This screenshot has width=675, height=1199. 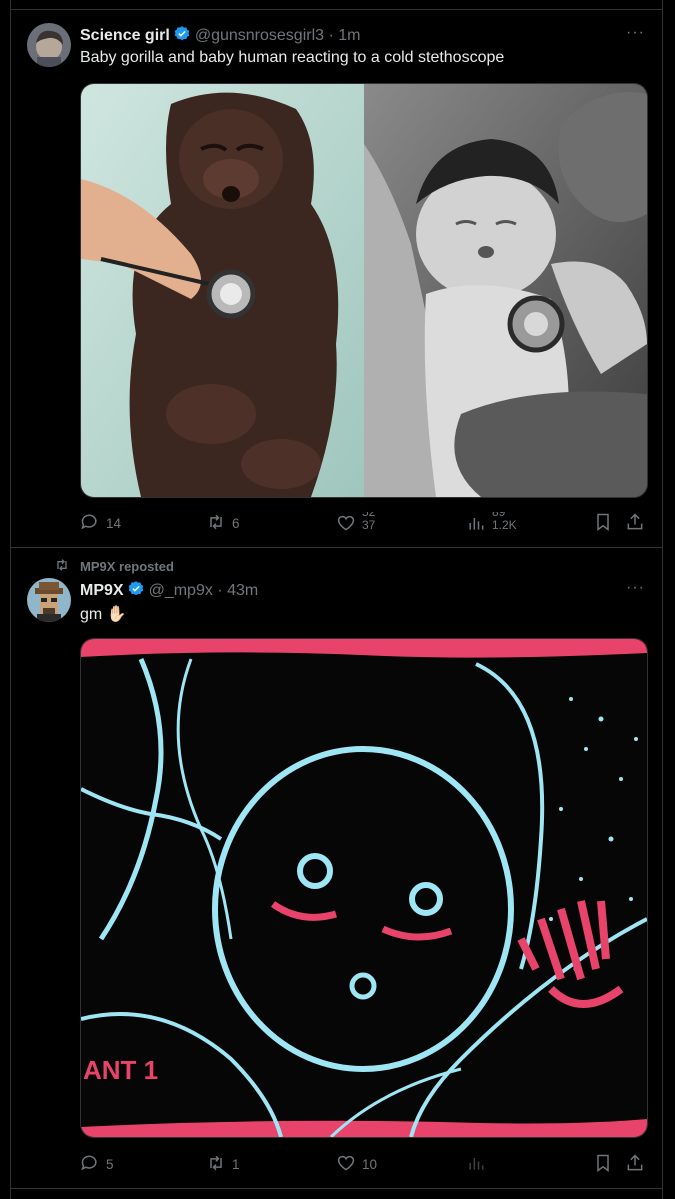 I want to click on reply-count: 14, so click(x=114, y=523).